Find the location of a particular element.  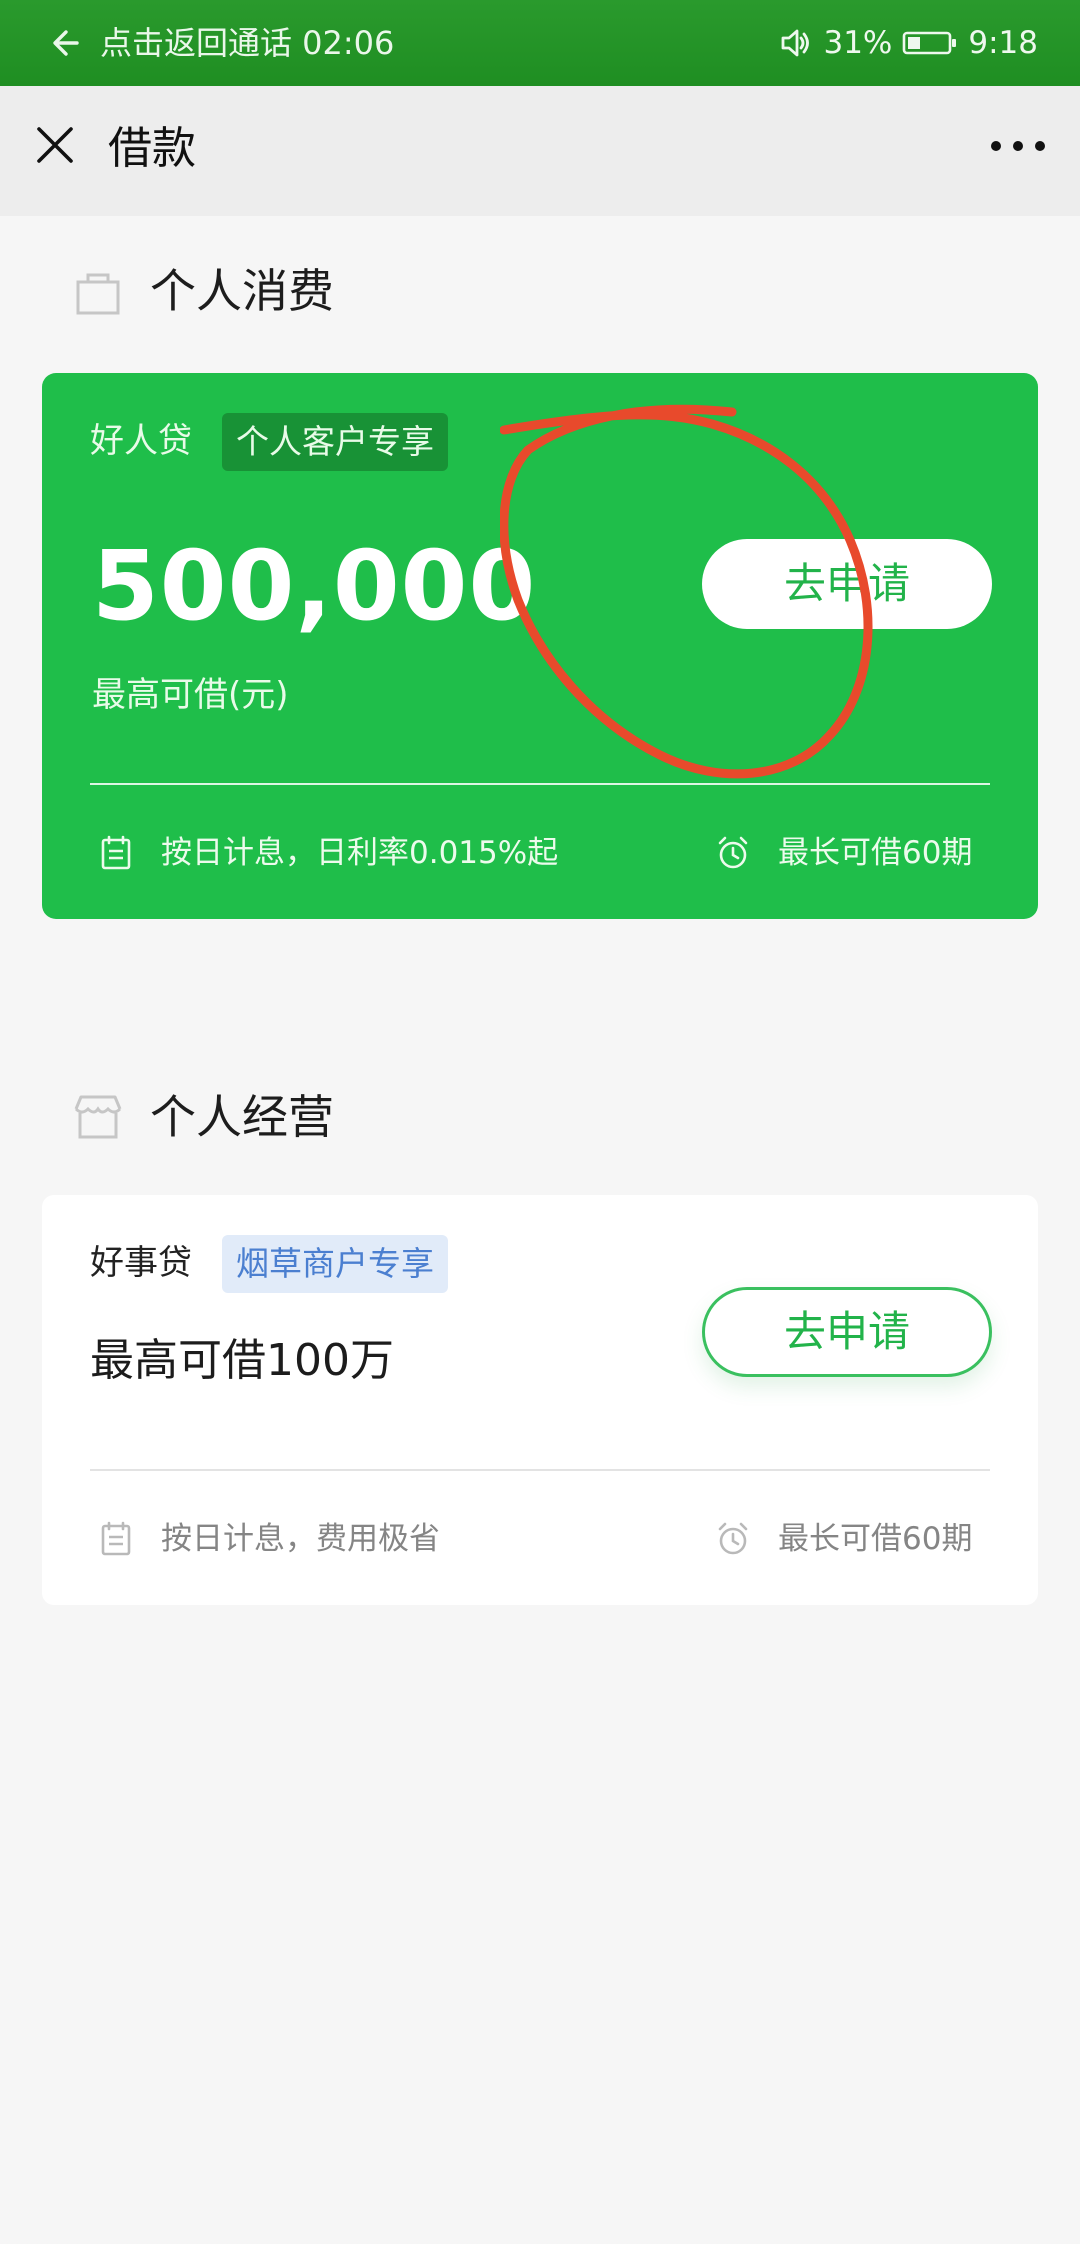

product-name: 好事贷 is located at coordinates (141, 1263).